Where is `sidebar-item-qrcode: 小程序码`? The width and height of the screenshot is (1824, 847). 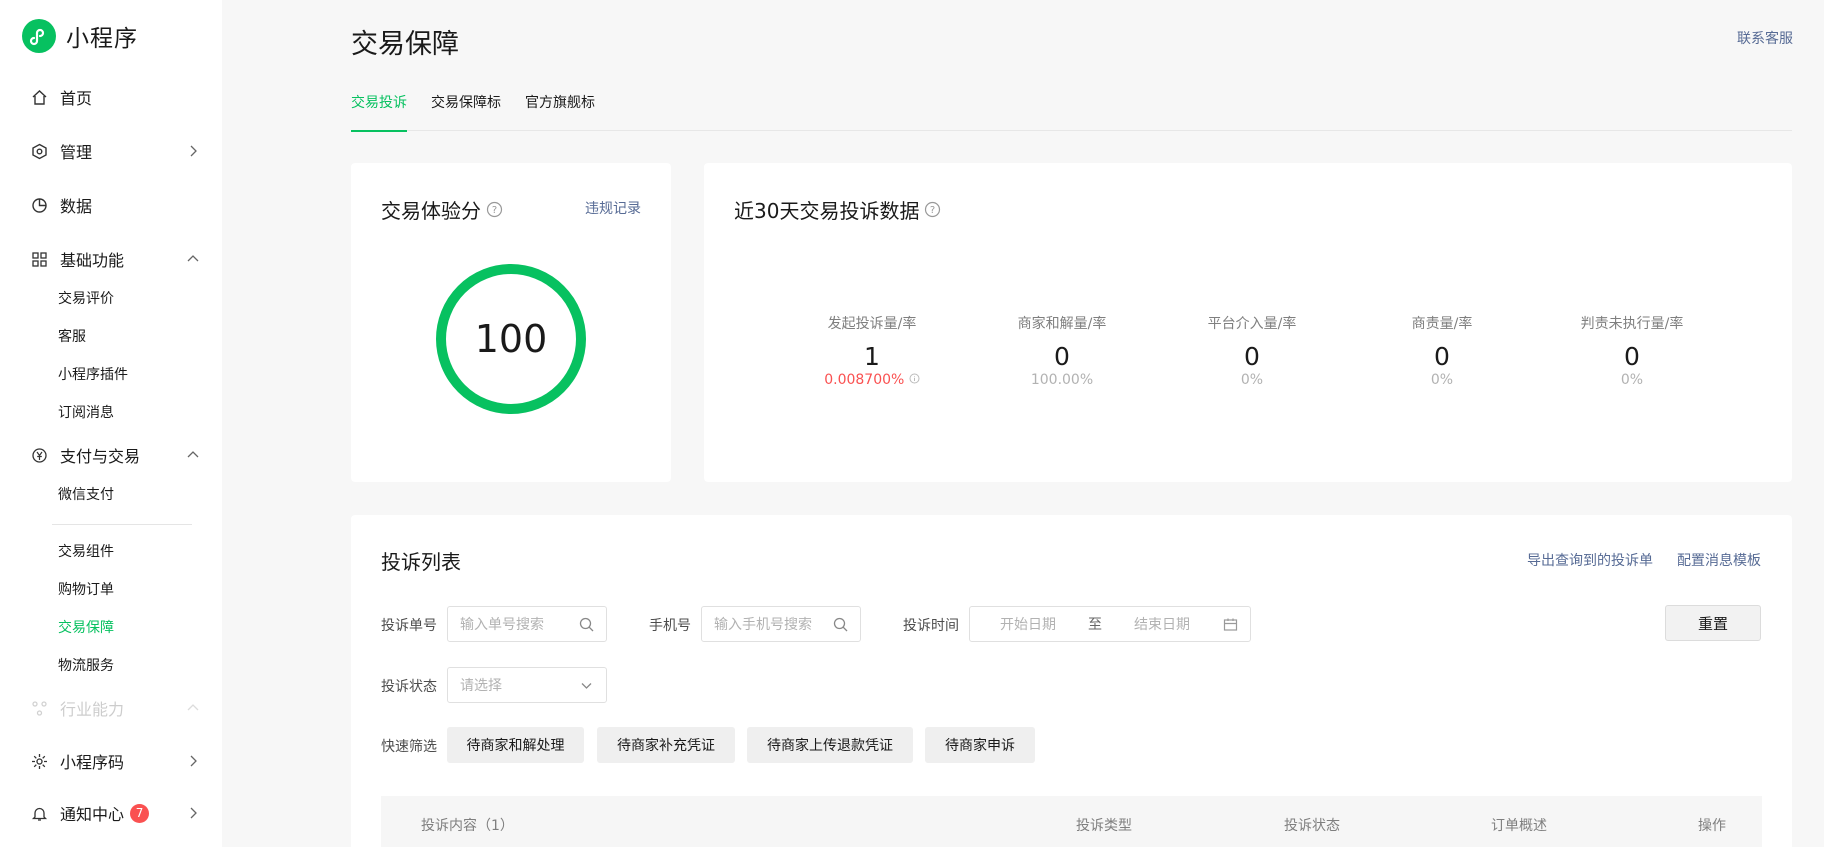
sidebar-item-qrcode: 小程序码 is located at coordinates (115, 761).